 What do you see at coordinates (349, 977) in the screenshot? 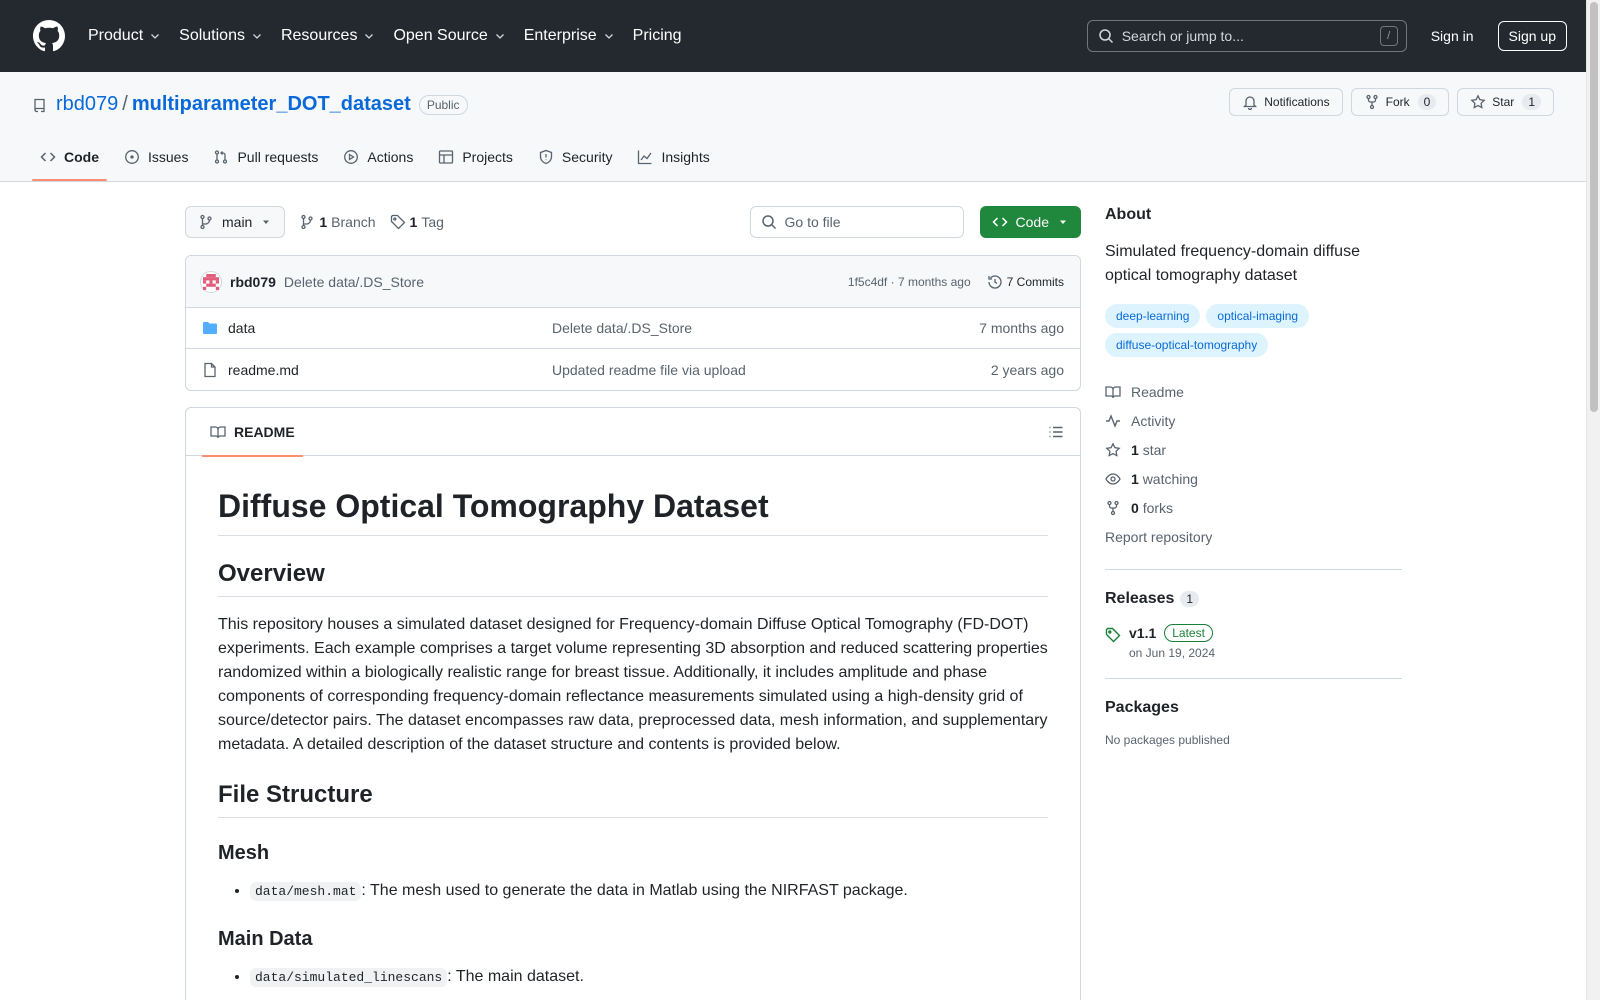
I see `main-data-code: data/simulated_linescans` at bounding box center [349, 977].